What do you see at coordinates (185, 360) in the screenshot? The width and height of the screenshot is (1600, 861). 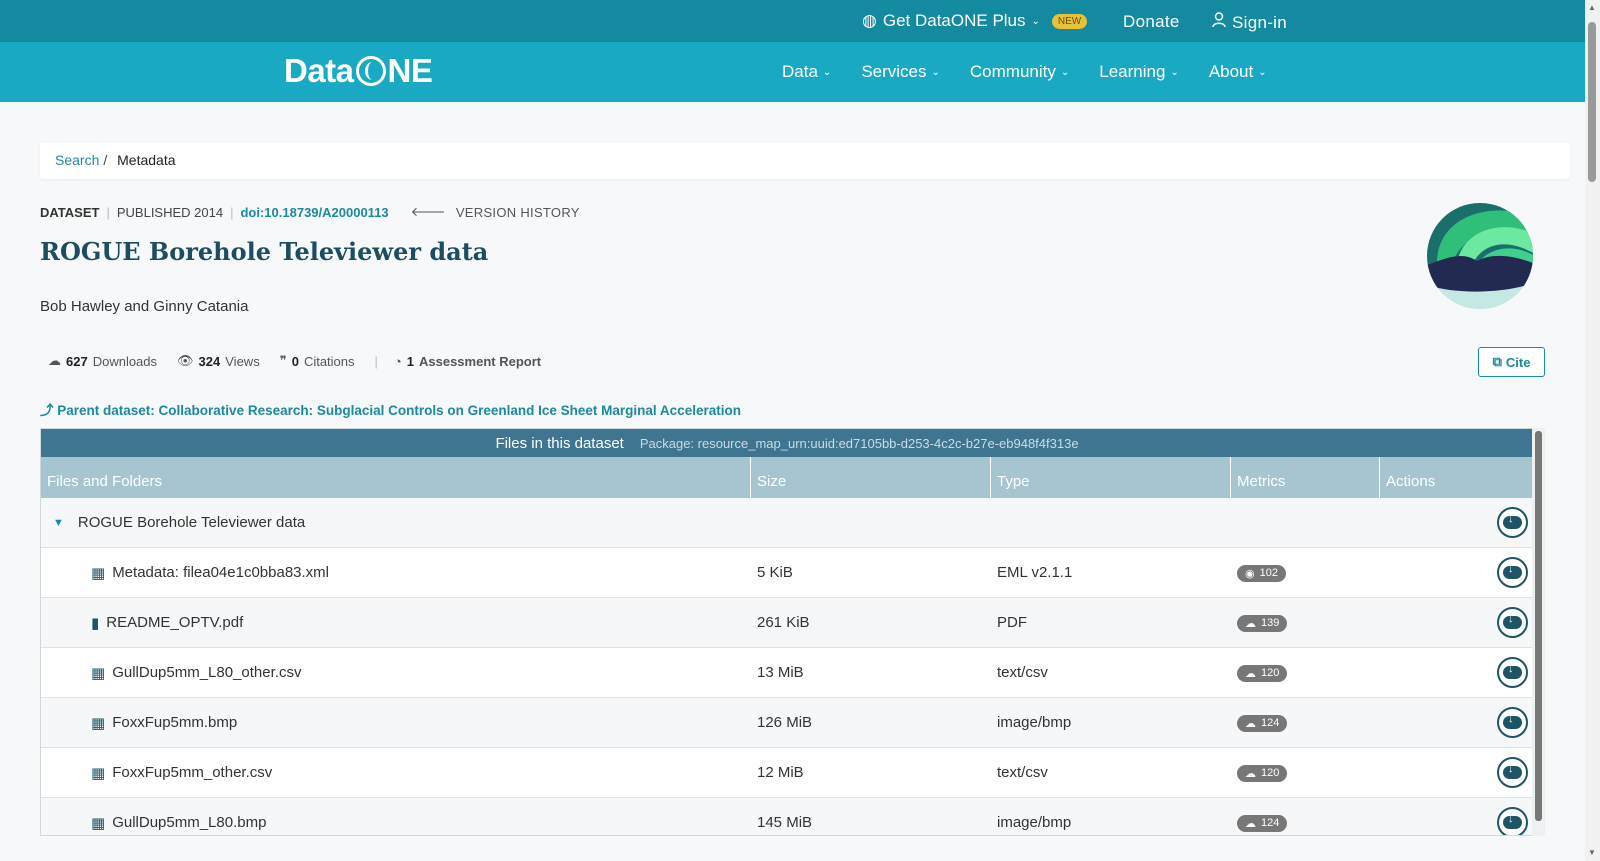 I see `eye-icon: 👁` at bounding box center [185, 360].